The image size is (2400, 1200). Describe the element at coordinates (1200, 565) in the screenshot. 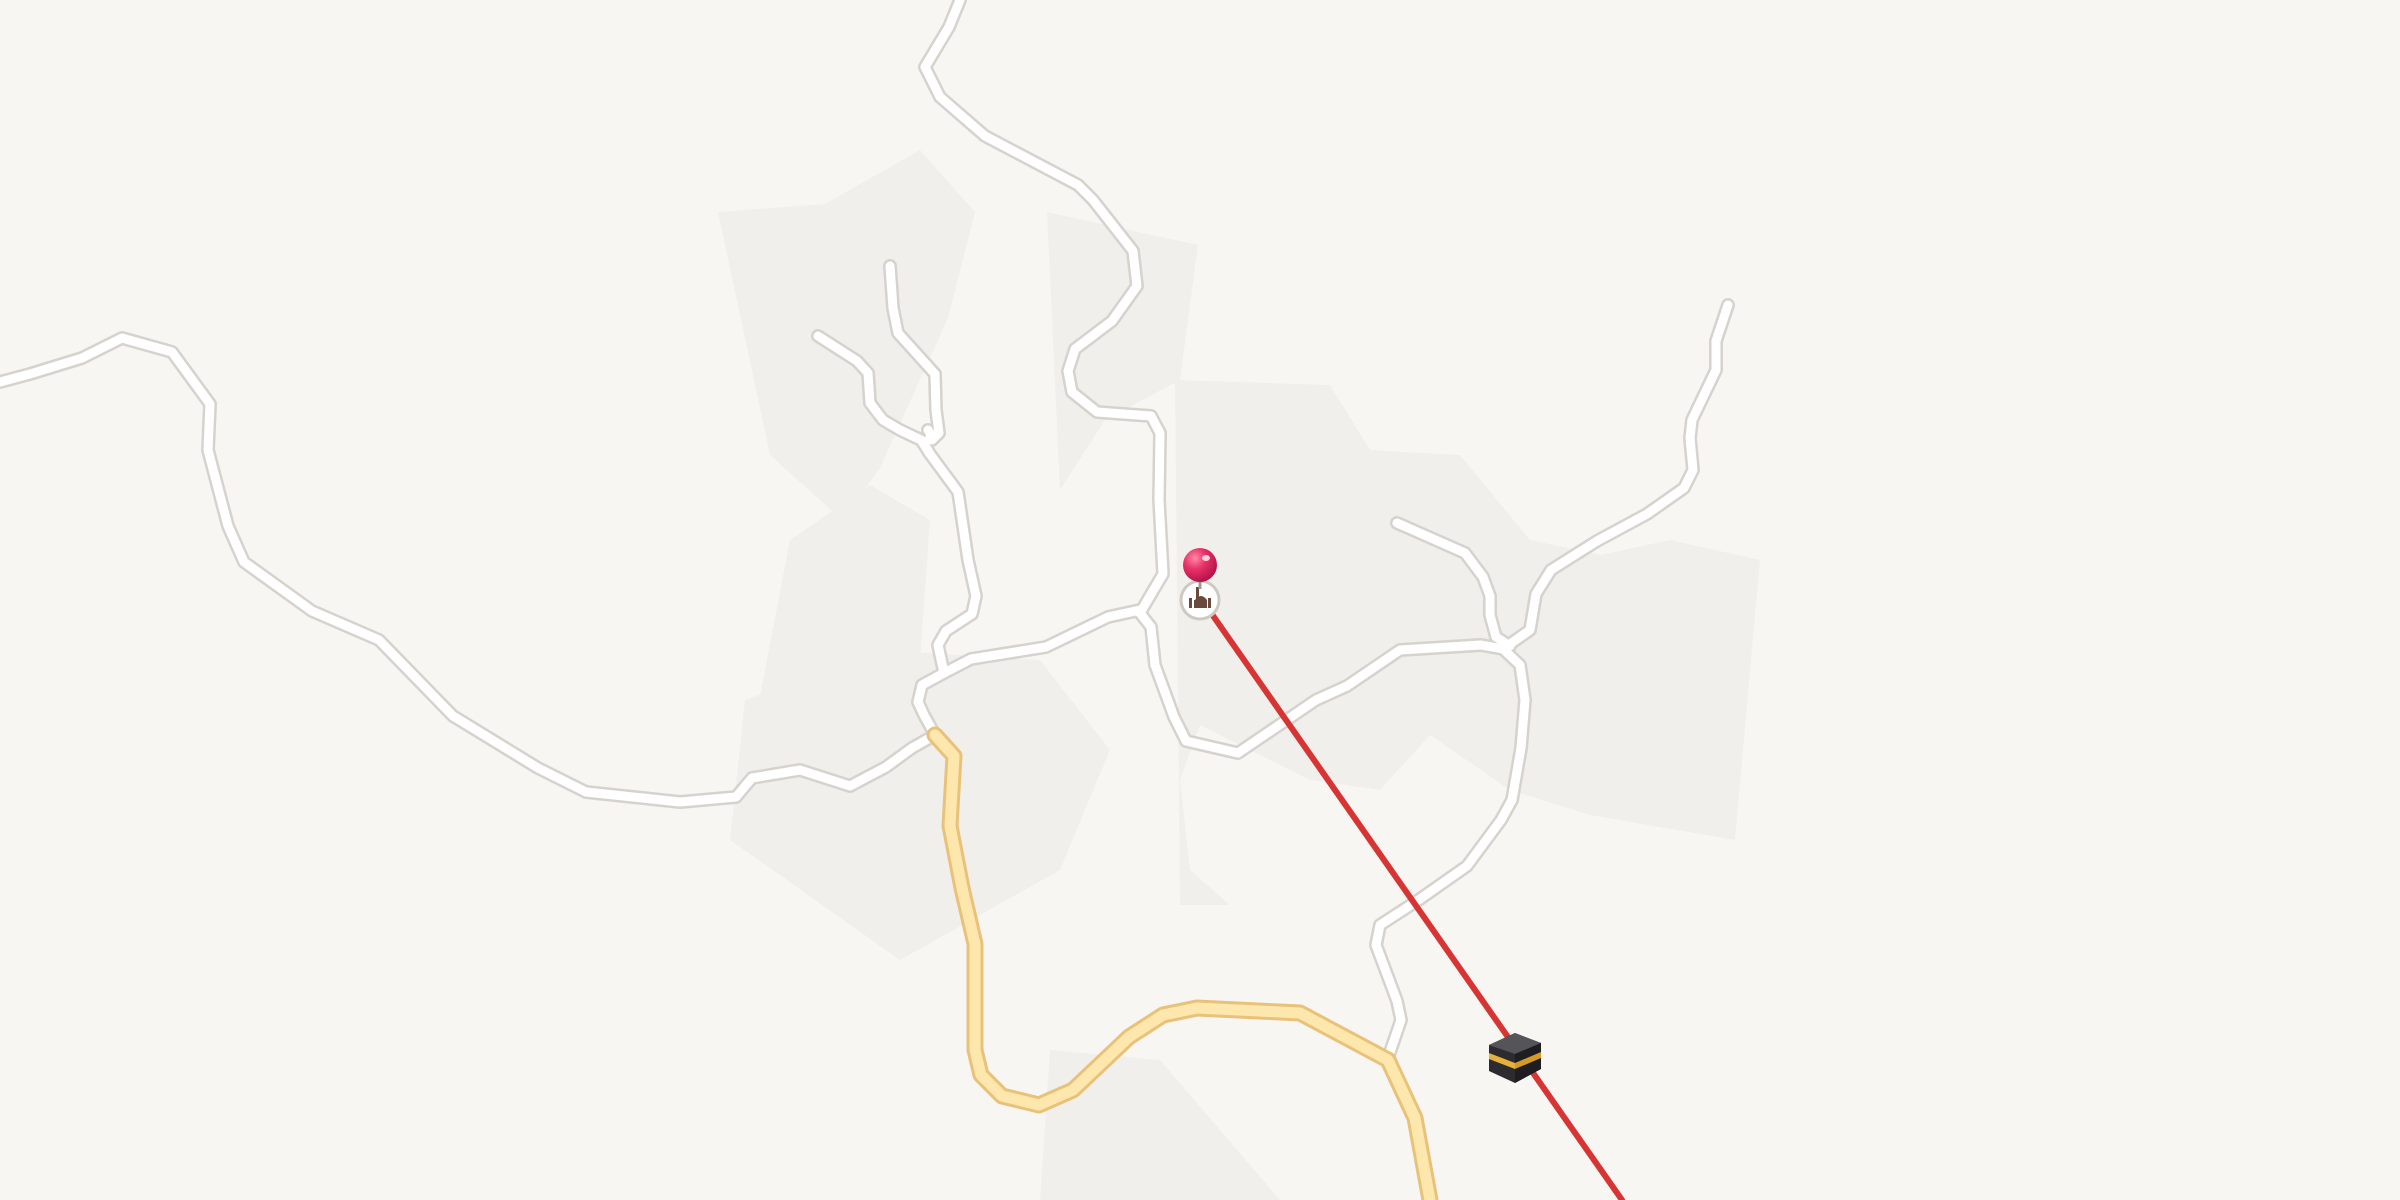

I see `map-pin-icon` at that location.